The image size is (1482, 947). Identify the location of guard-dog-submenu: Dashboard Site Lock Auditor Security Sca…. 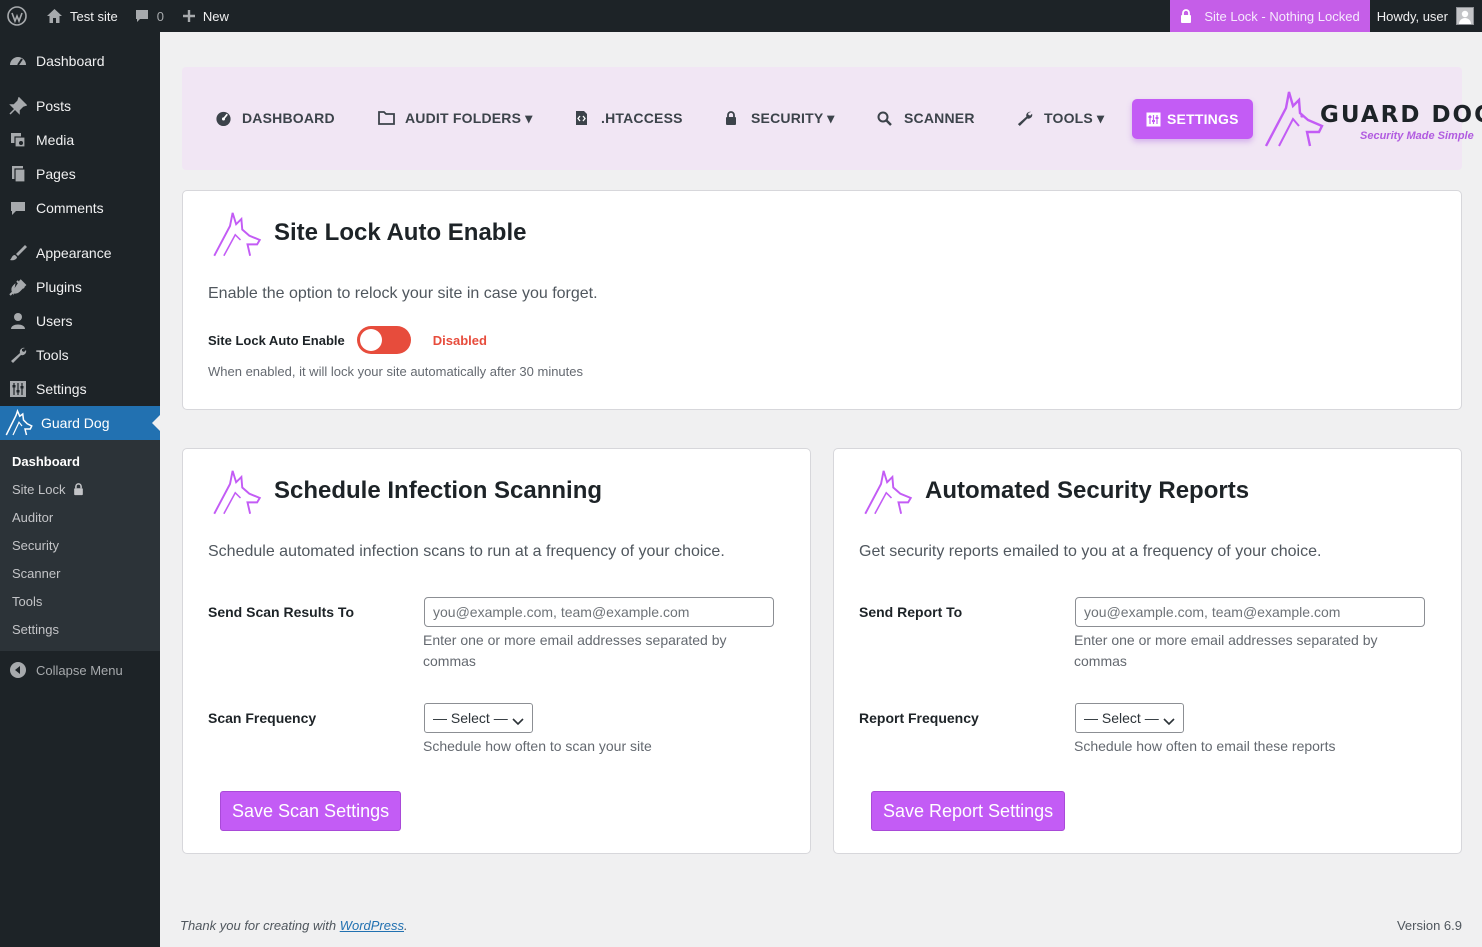
(80, 545).